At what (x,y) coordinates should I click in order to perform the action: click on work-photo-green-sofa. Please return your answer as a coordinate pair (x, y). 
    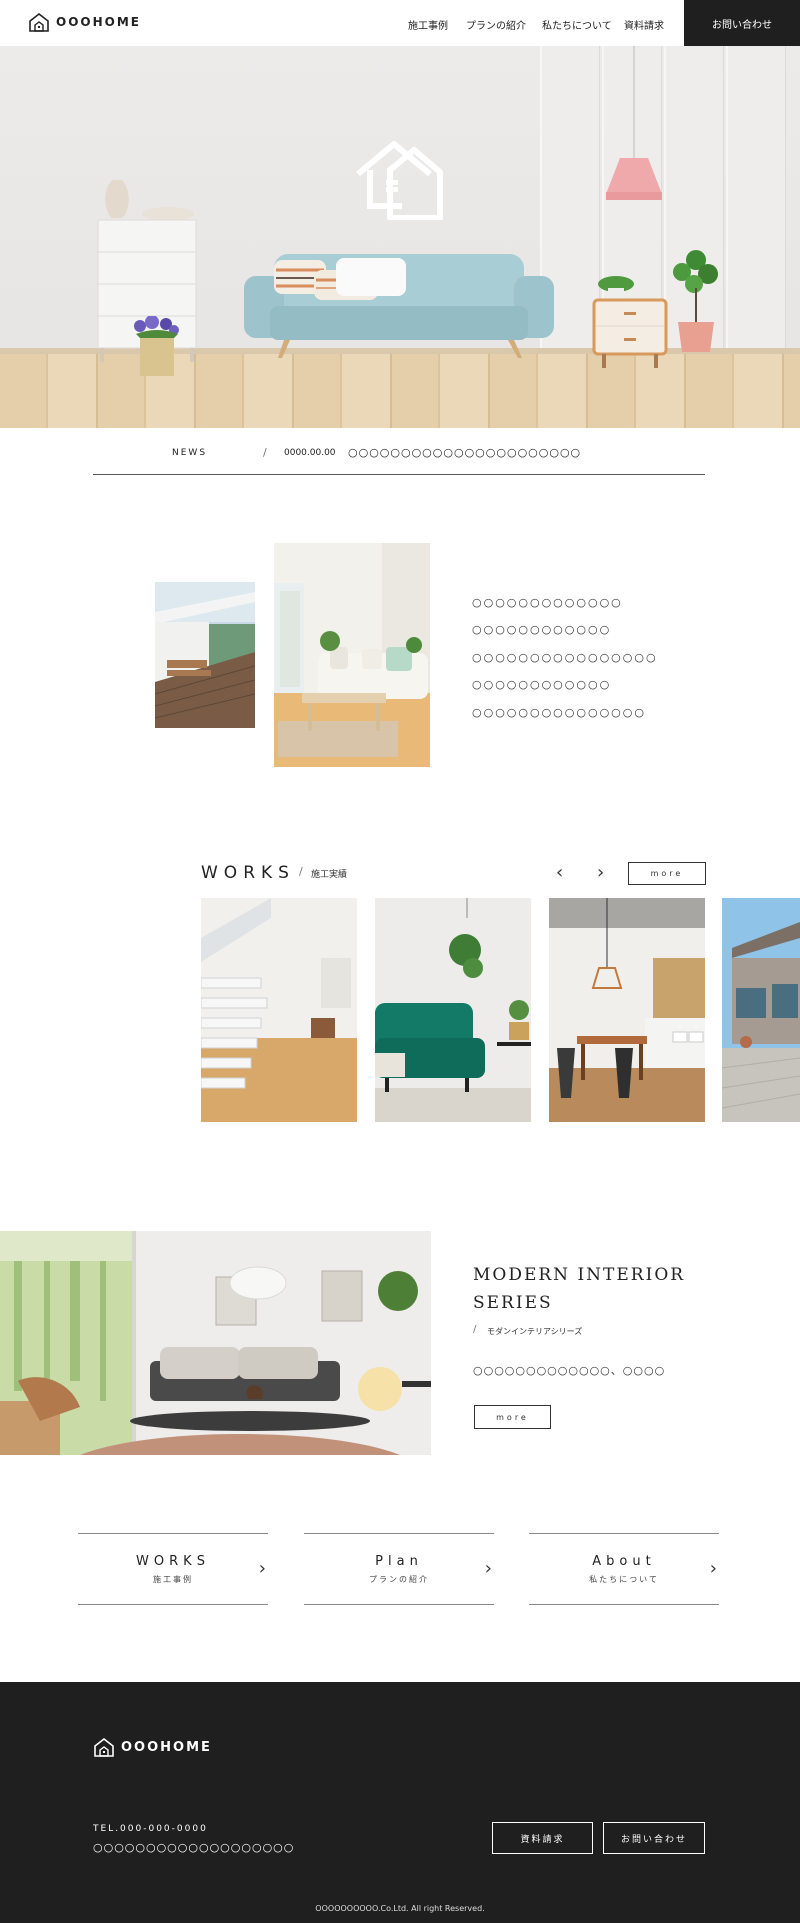
    Looking at the image, I should click on (453, 1010).